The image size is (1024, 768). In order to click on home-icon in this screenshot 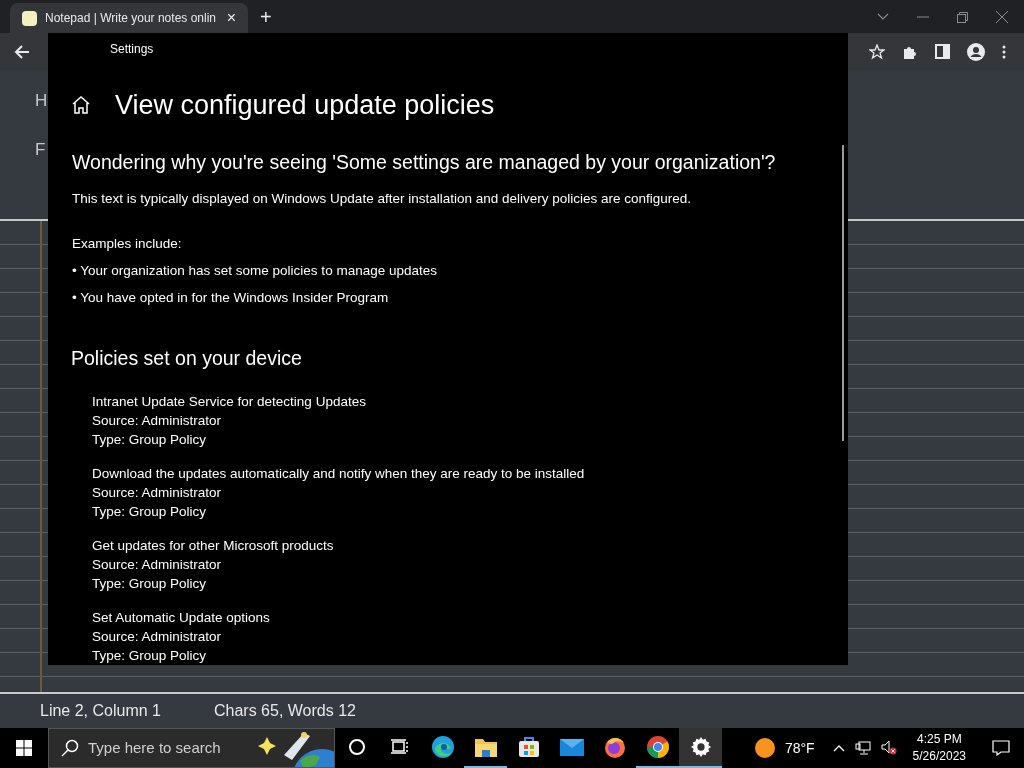, I will do `click(81, 105)`.